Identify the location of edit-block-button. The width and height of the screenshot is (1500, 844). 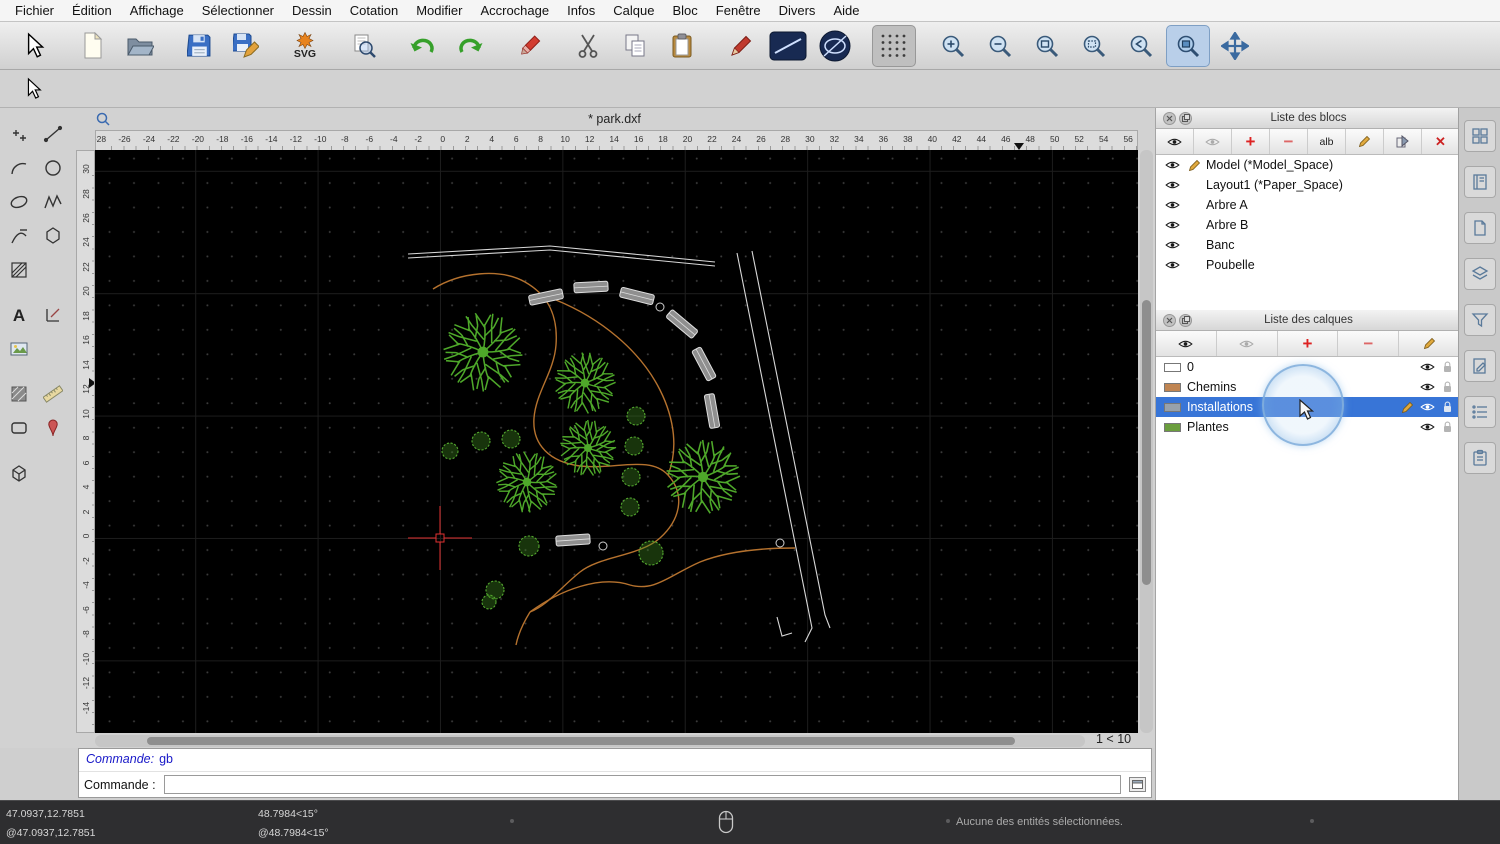
(1365, 141).